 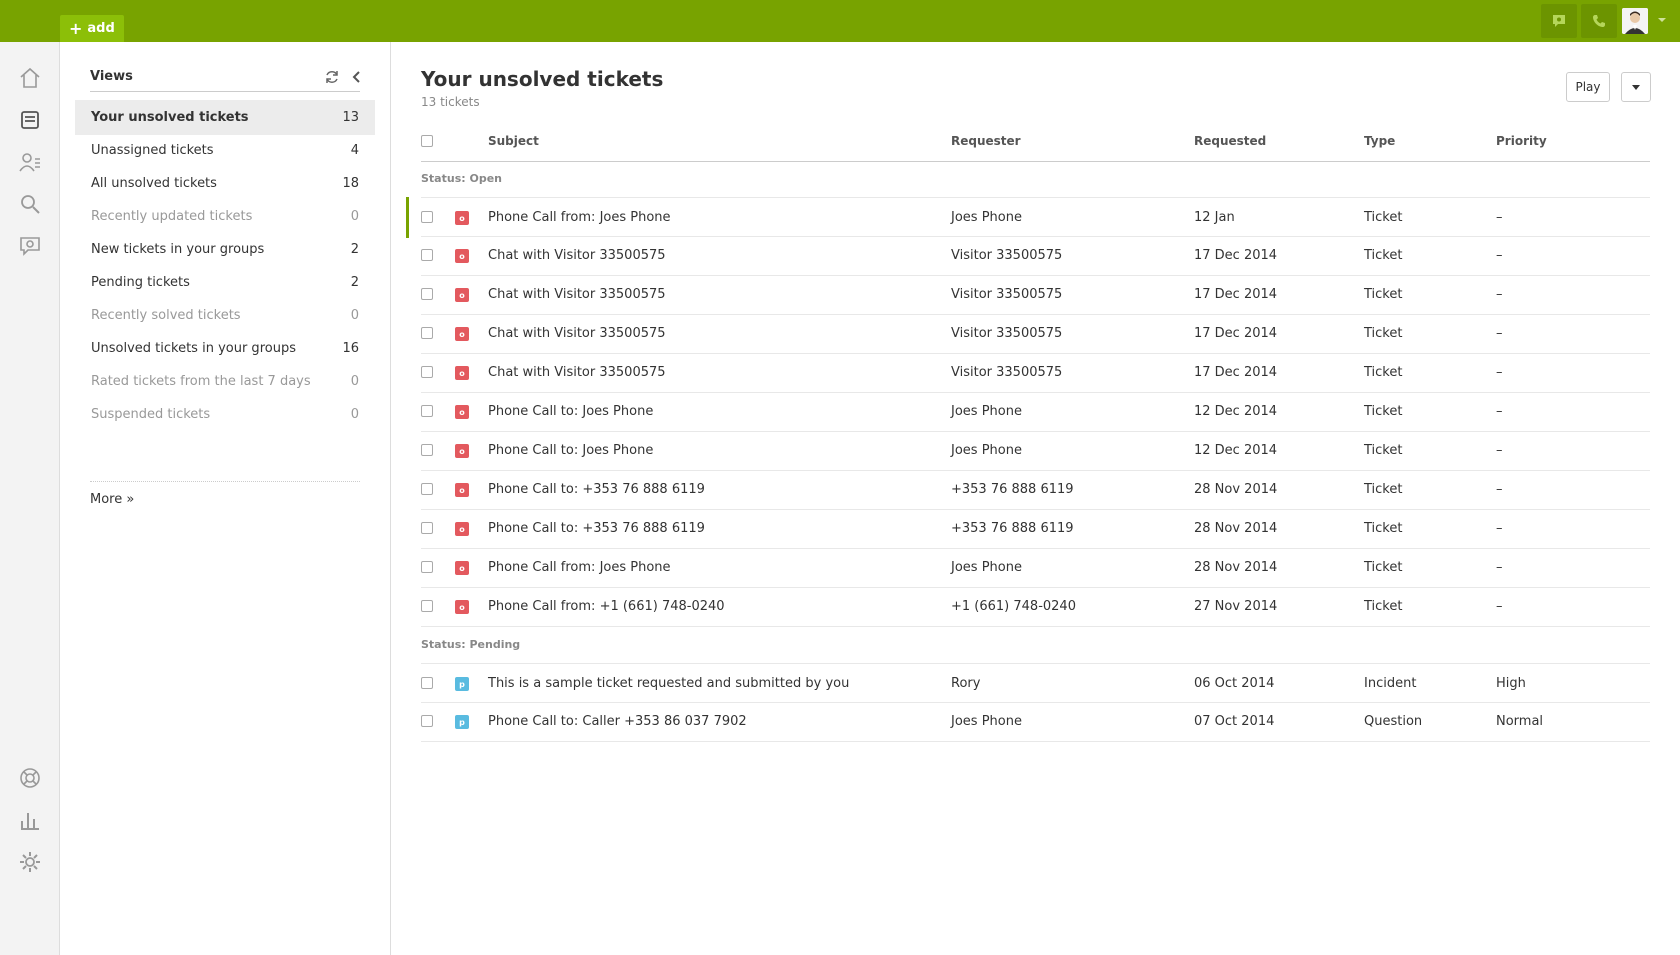 What do you see at coordinates (30, 120) in the screenshot?
I see `views-icon` at bounding box center [30, 120].